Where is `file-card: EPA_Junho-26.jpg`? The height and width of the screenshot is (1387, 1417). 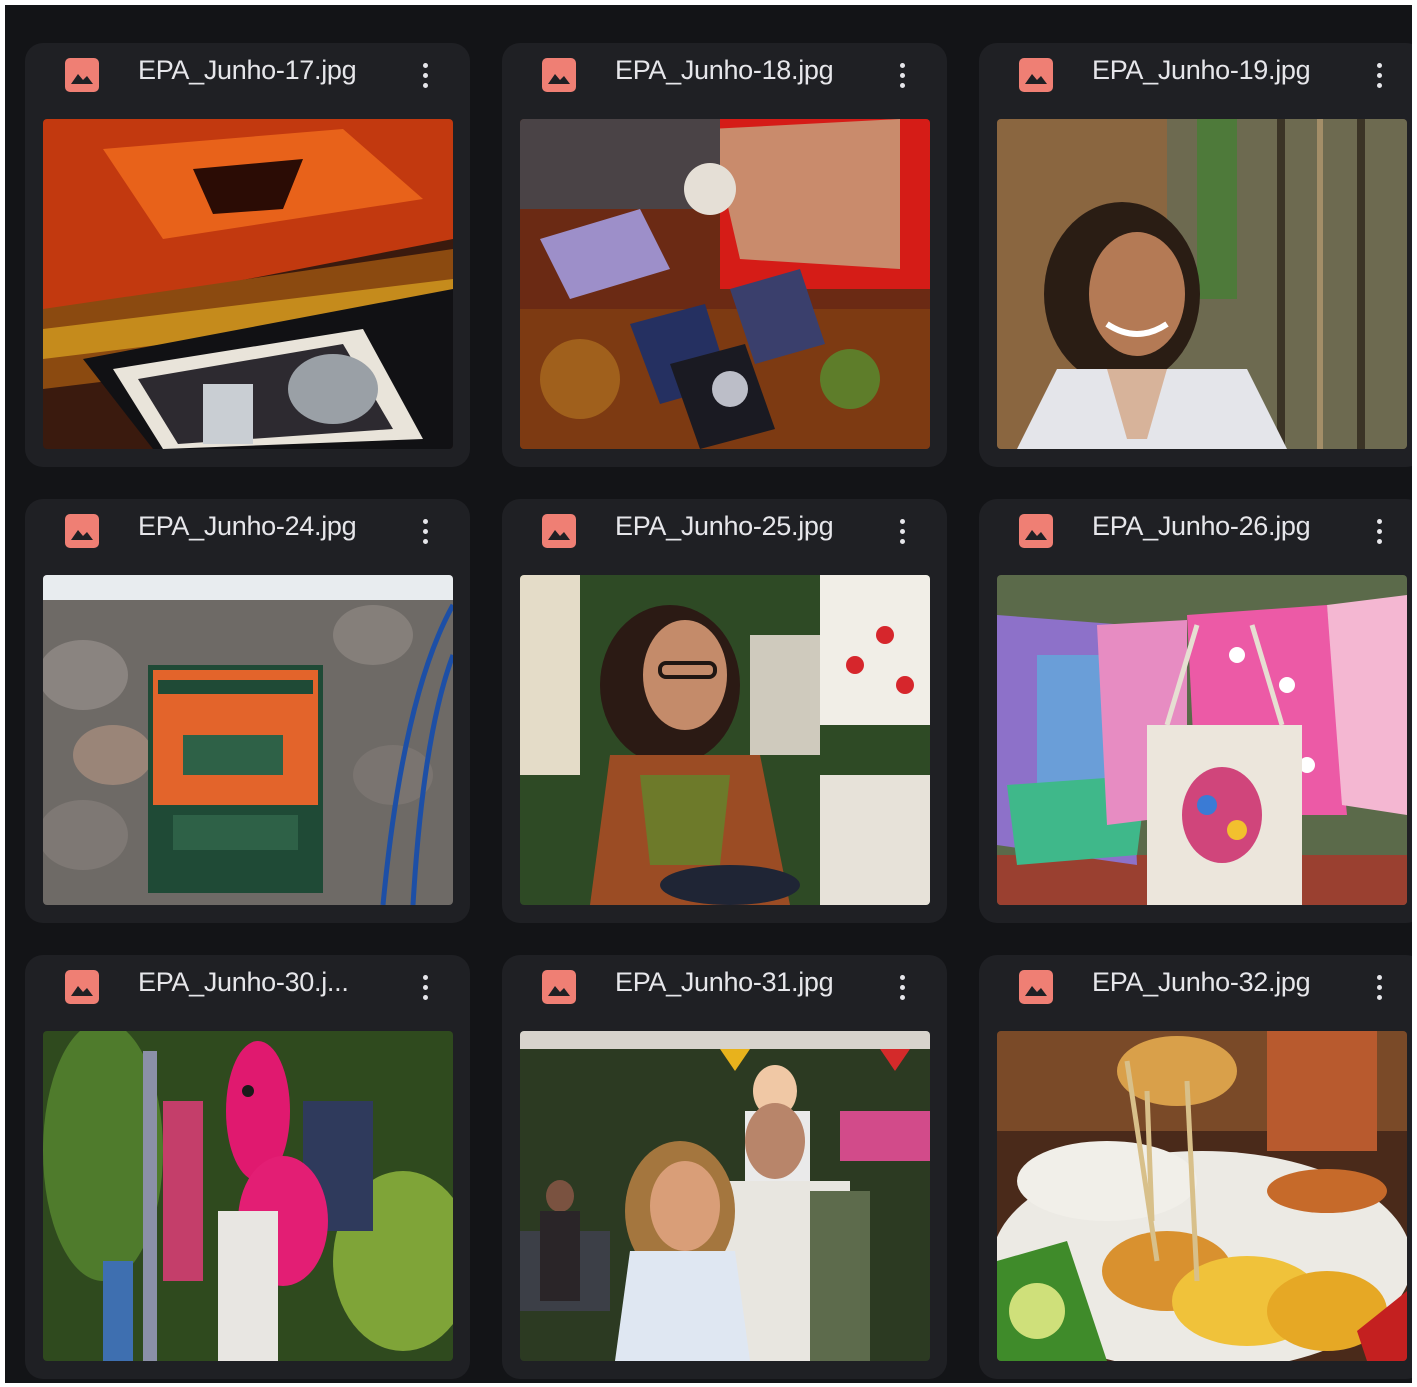
file-card: EPA_Junho-26.jpg is located at coordinates (1195, 711).